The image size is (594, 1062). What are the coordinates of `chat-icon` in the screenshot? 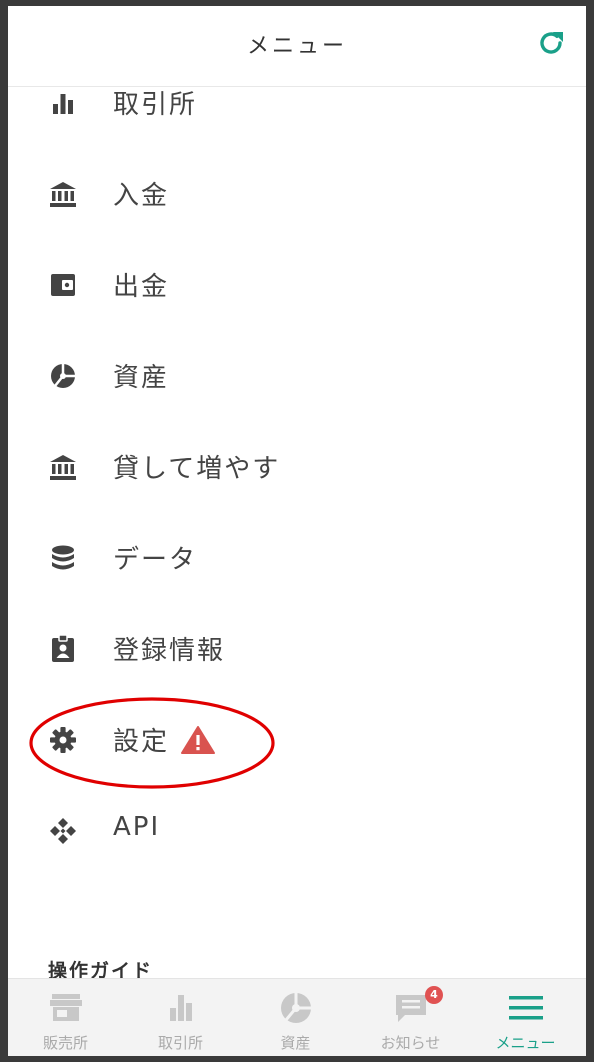 It's located at (411, 1008).